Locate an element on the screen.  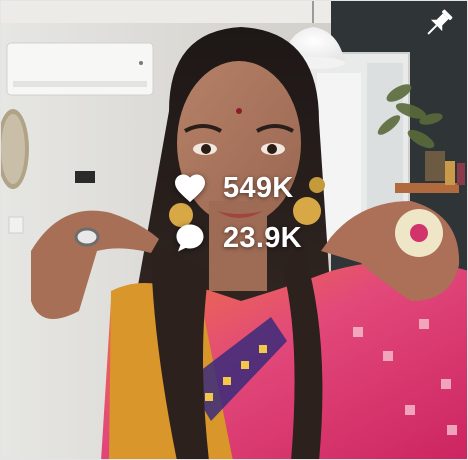
likes-stat: 549K is located at coordinates (236, 188).